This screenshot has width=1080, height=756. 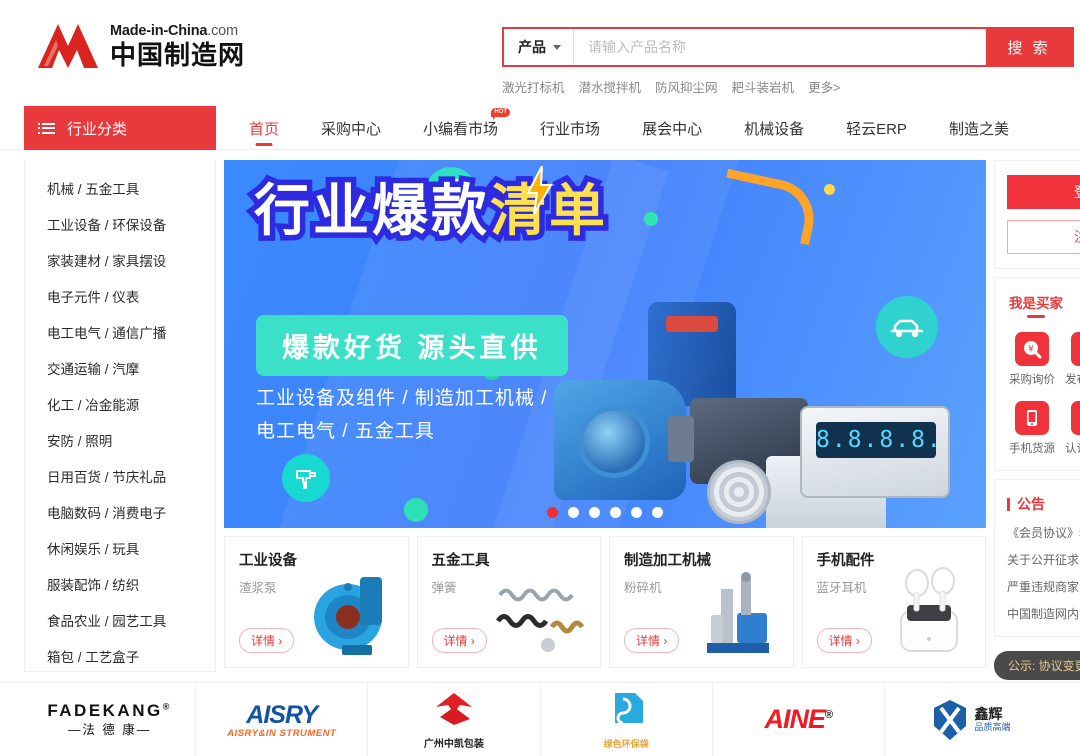 I want to click on nav-item-market-watch: 小编看市场 HOT, so click(x=460, y=128).